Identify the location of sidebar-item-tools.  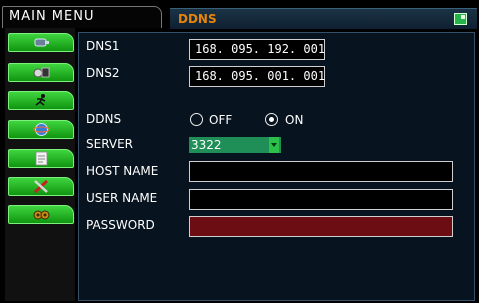
(41, 186).